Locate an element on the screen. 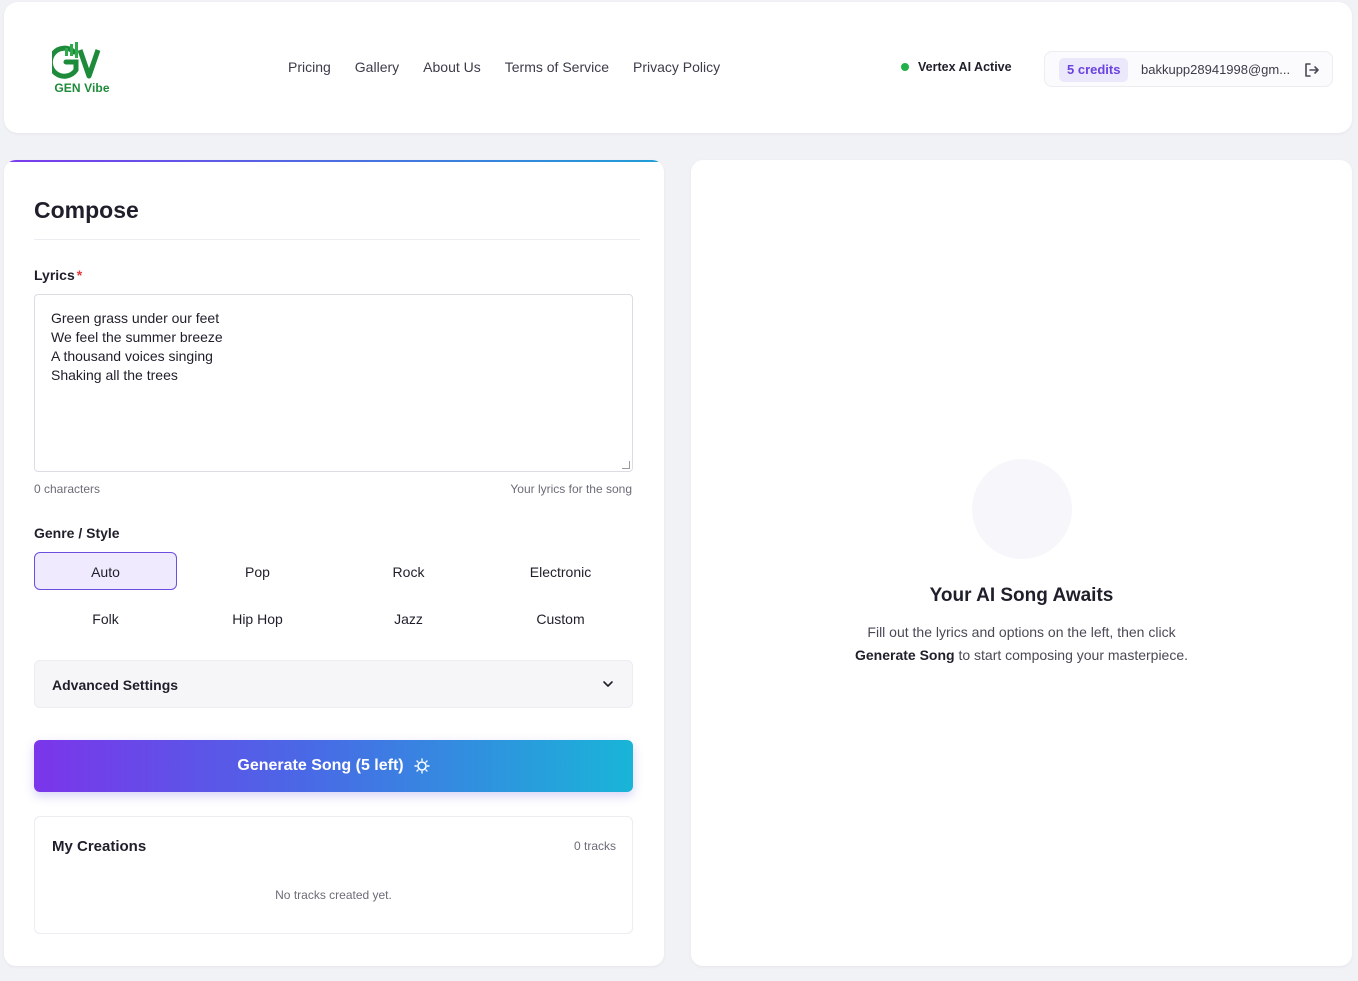 The width and height of the screenshot is (1358, 981). genre-electronic-button: Electronic is located at coordinates (560, 571).